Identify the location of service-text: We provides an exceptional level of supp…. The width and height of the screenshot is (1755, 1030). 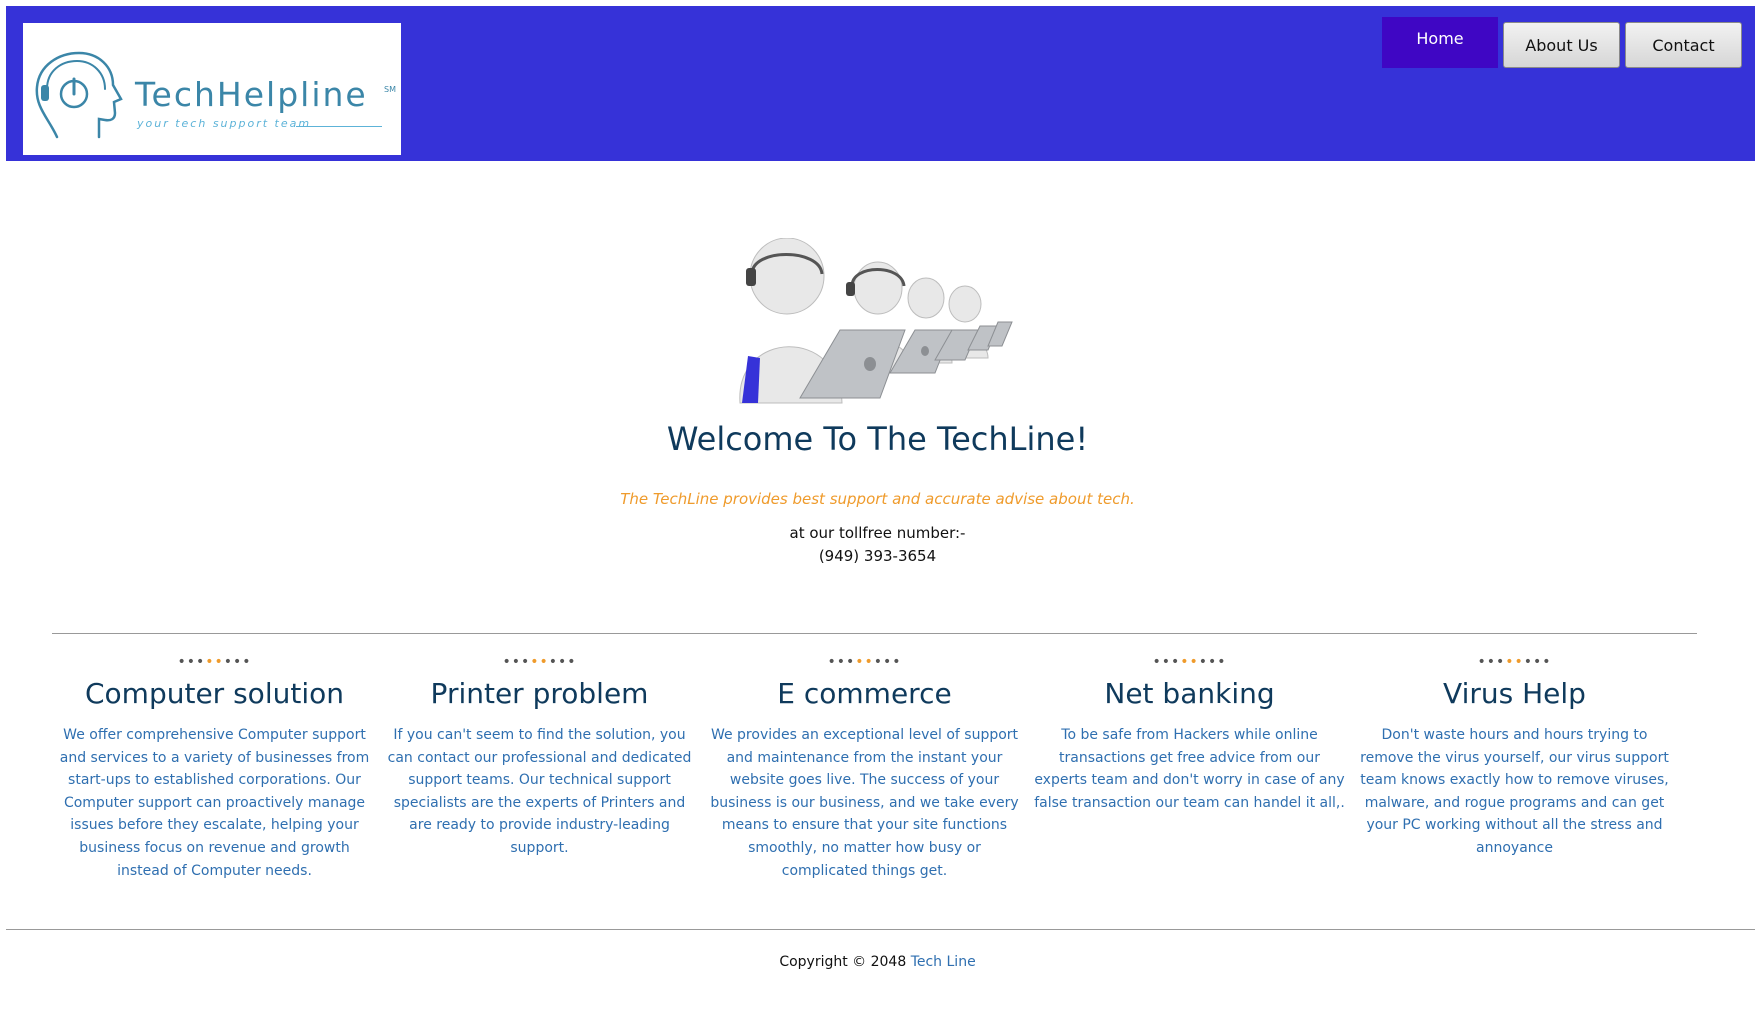
(864, 803).